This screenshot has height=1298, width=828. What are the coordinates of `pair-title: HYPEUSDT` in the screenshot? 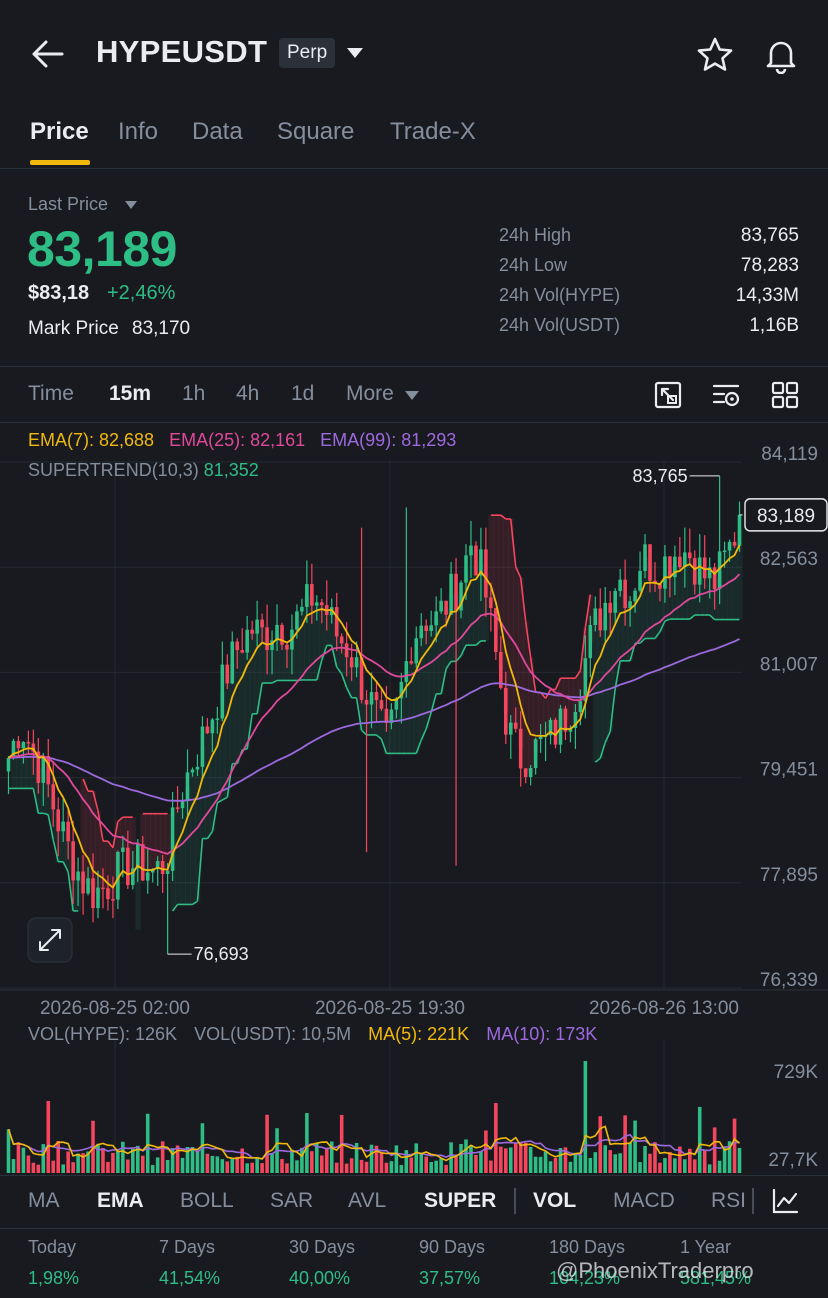 It's located at (181, 52).